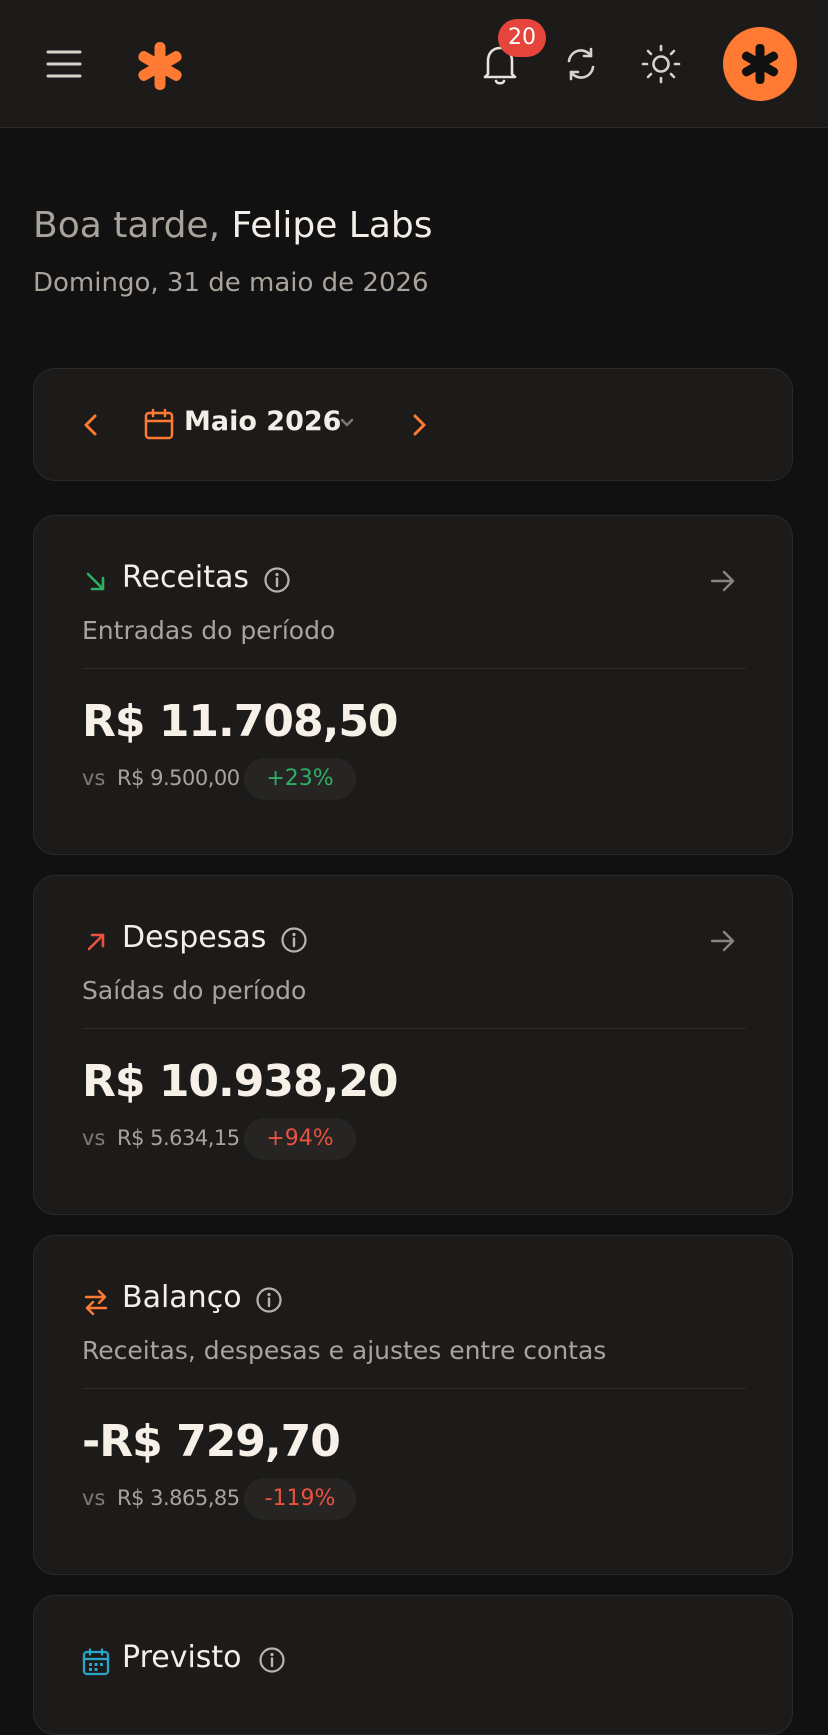 The height and width of the screenshot is (1735, 828). What do you see at coordinates (64, 64) in the screenshot?
I see `hamburger-icon` at bounding box center [64, 64].